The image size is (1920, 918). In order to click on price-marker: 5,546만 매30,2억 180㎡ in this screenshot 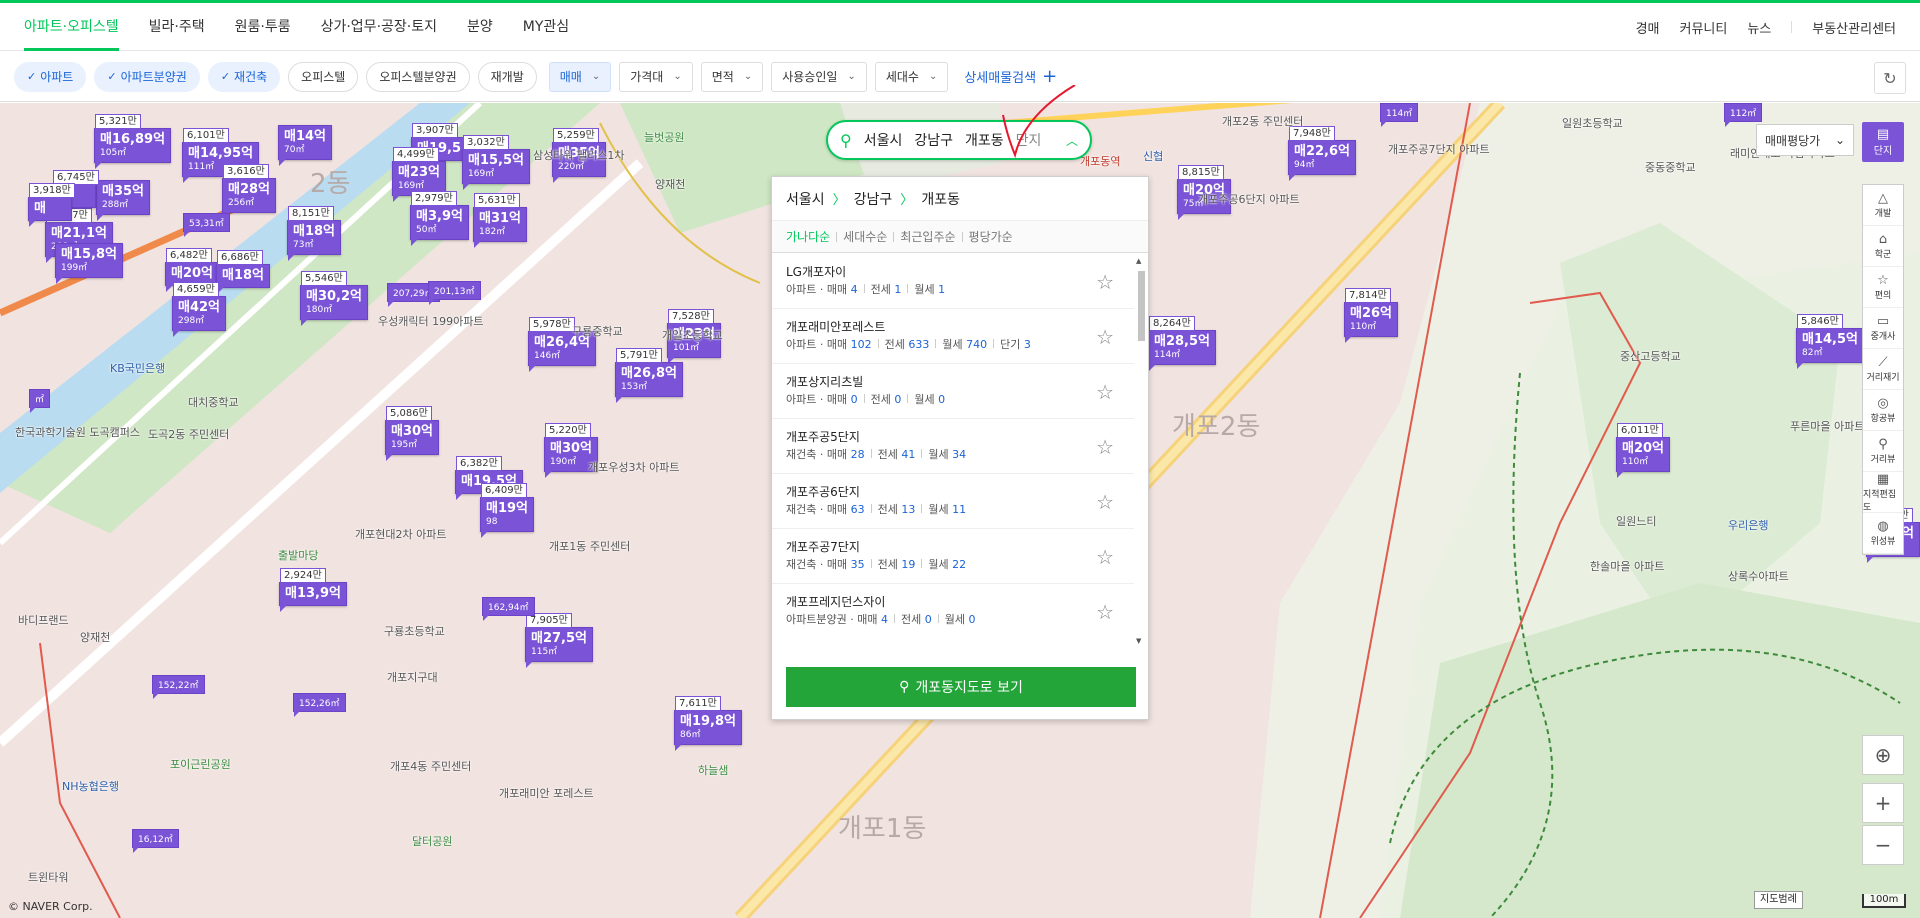, I will do `click(334, 298)`.